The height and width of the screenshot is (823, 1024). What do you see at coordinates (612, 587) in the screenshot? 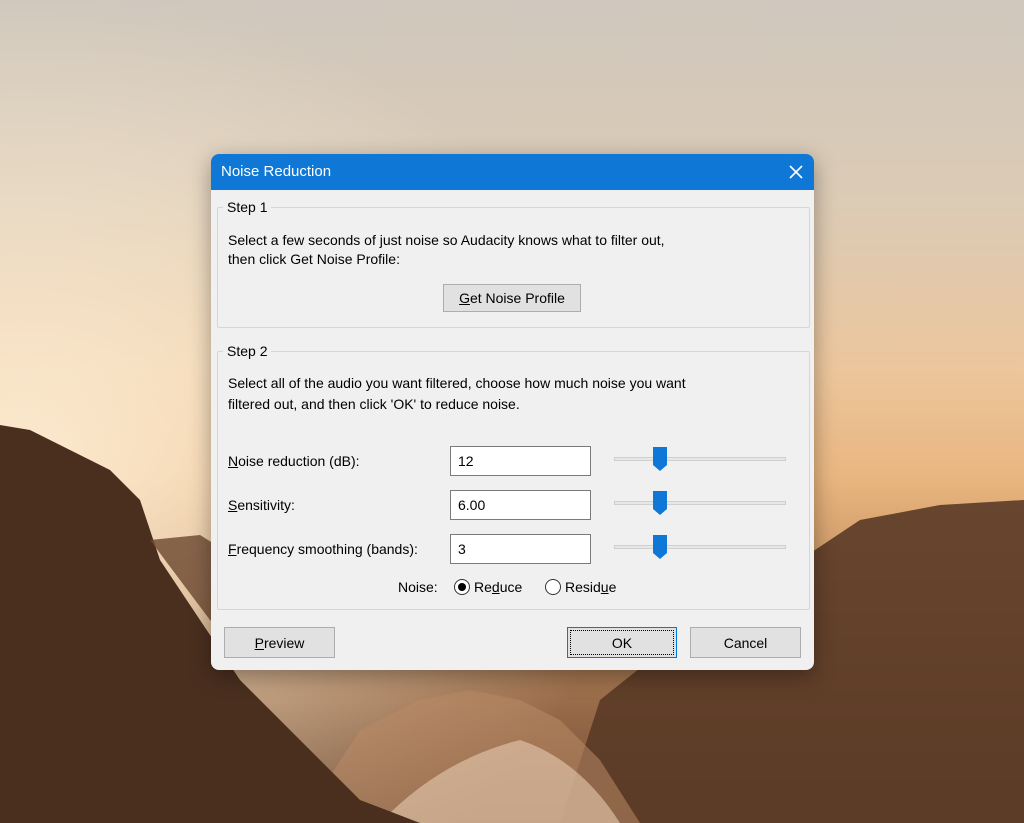
I see `residue-label-post: e` at bounding box center [612, 587].